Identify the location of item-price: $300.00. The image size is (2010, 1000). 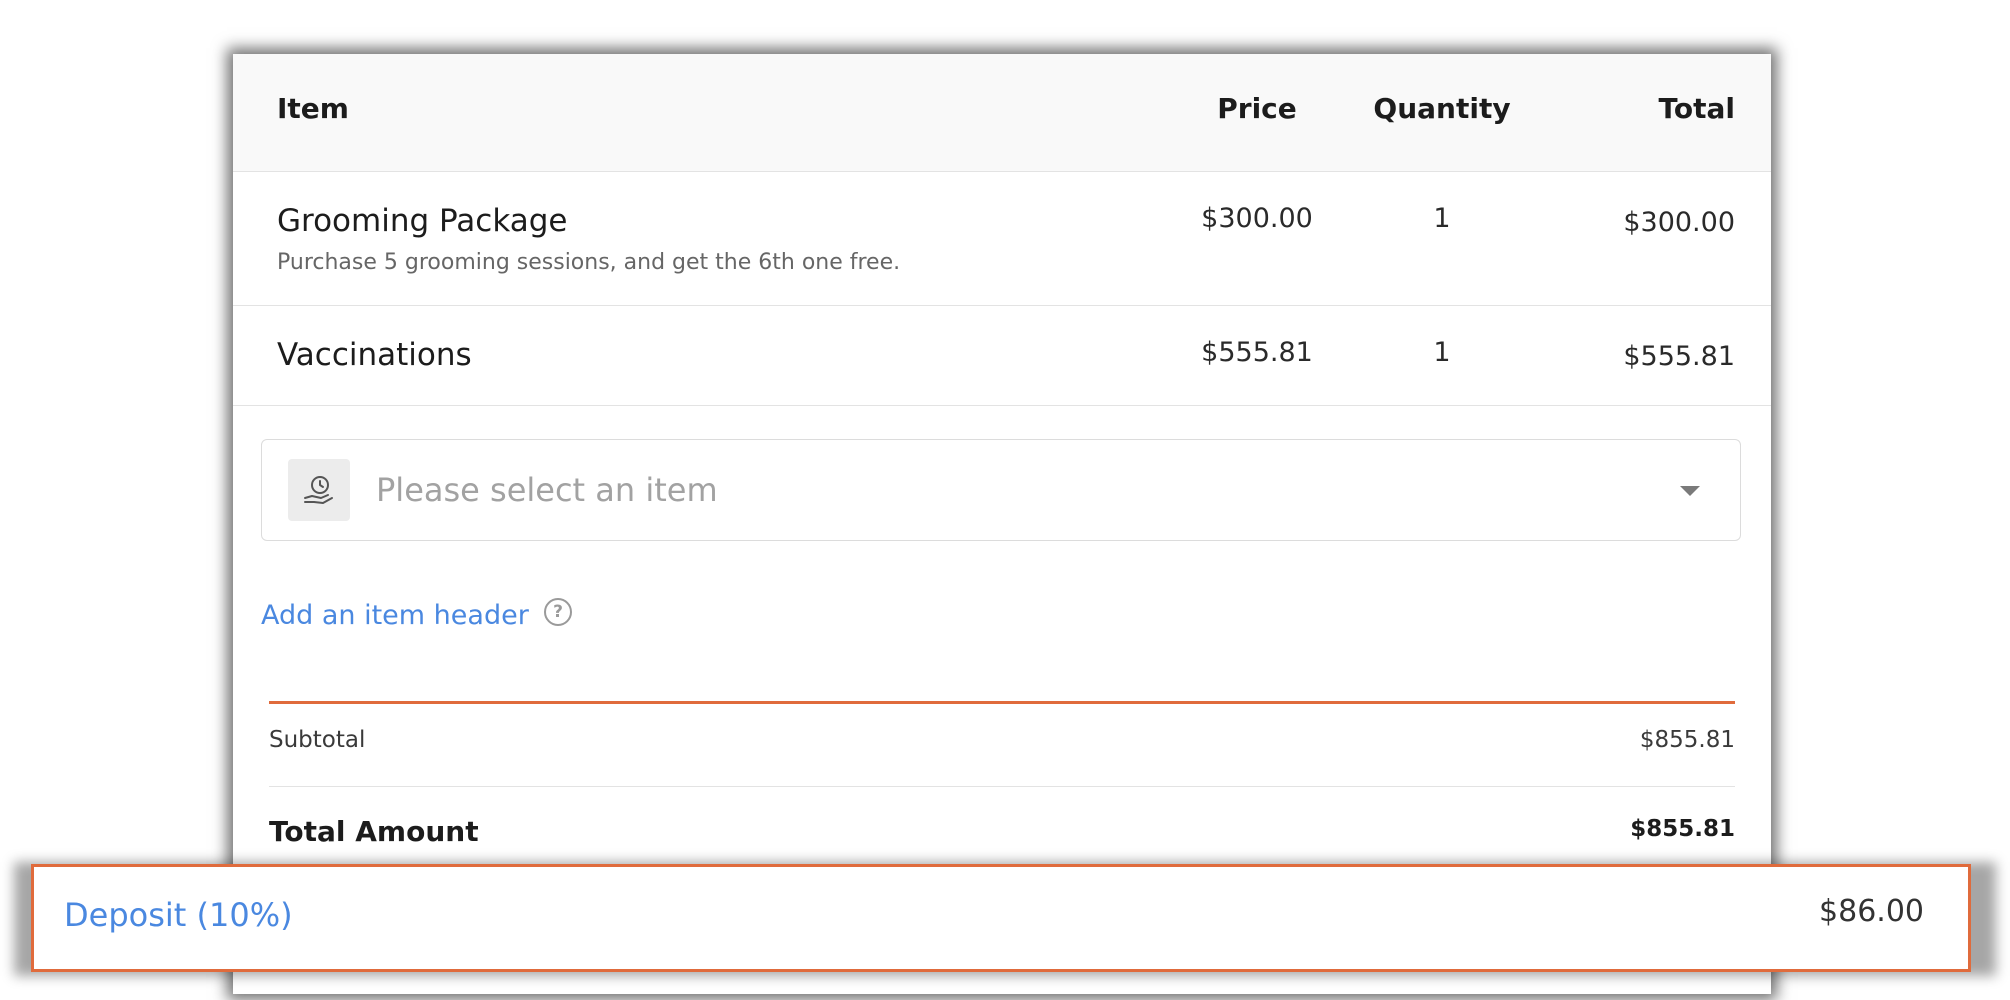
(1257, 218).